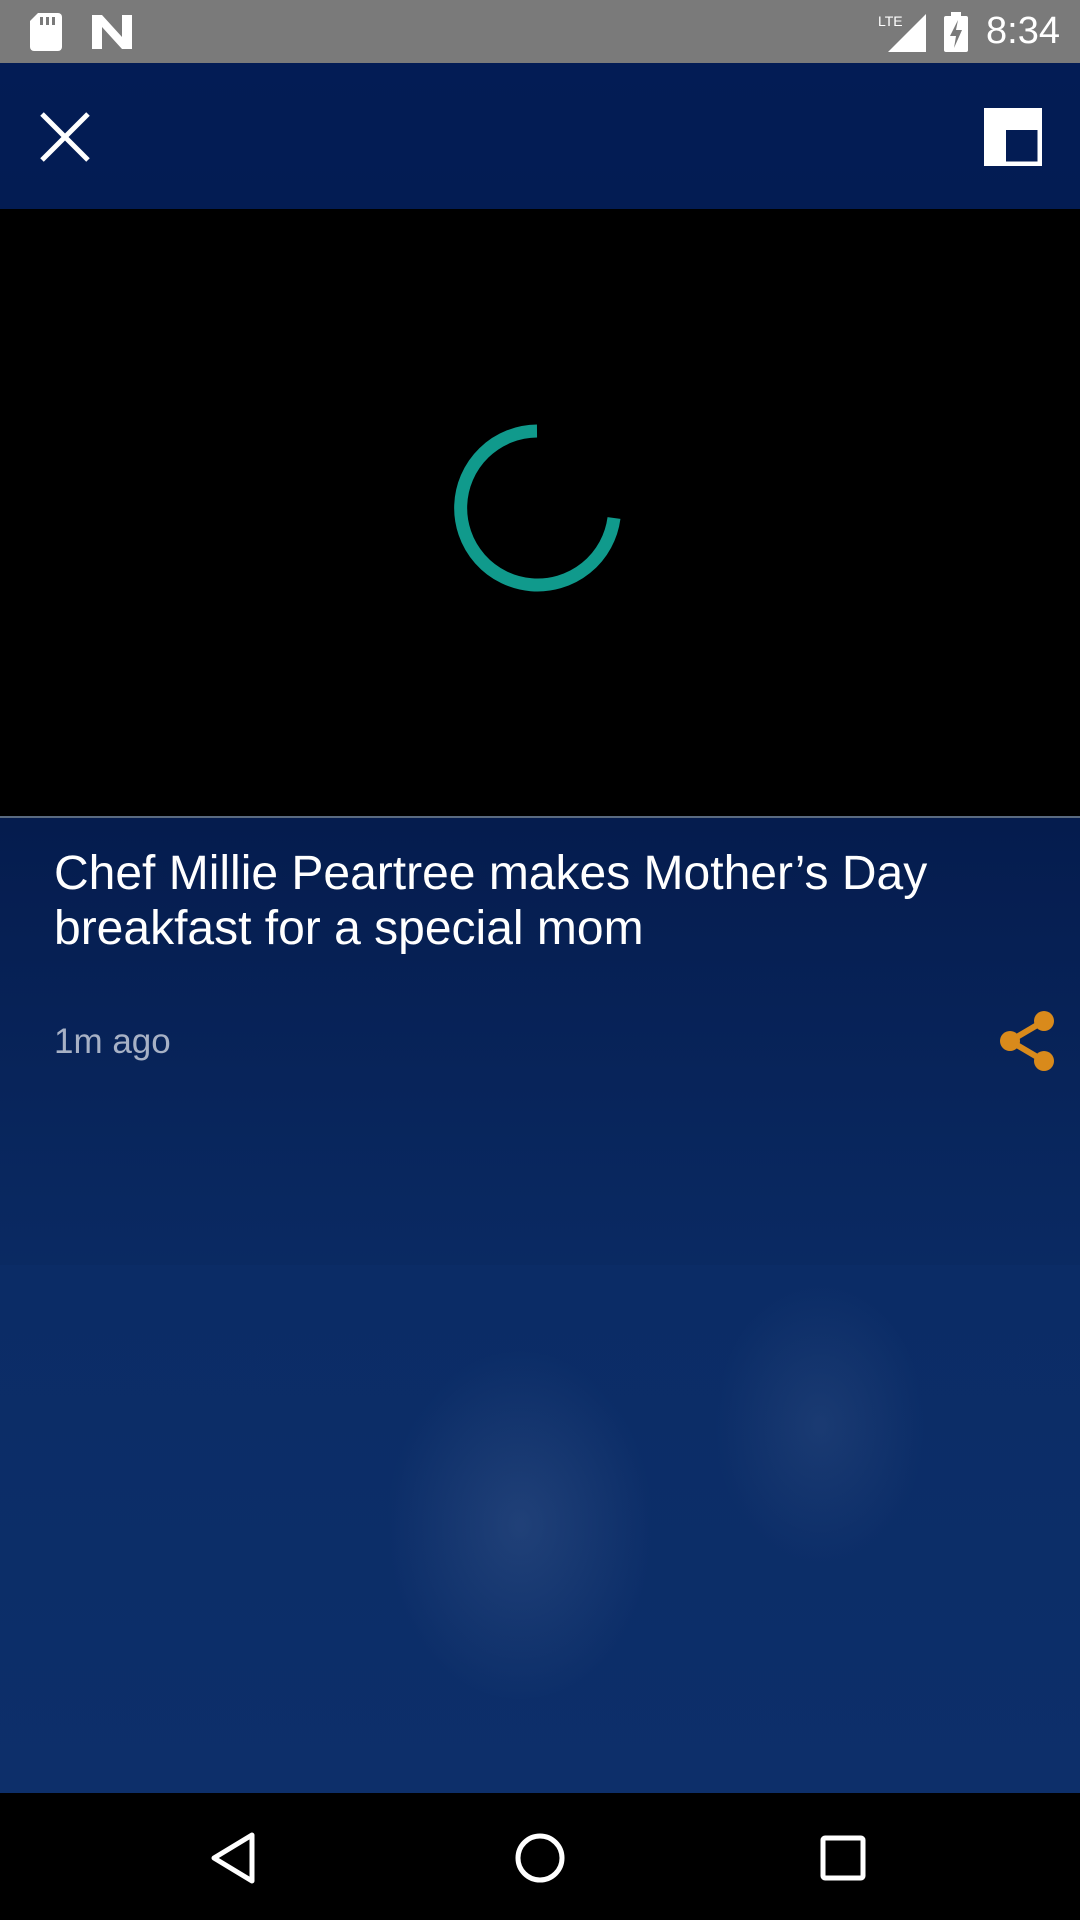 The height and width of the screenshot is (1920, 1080). What do you see at coordinates (112, 1041) in the screenshot?
I see `article-timestamp: 1m ago` at bounding box center [112, 1041].